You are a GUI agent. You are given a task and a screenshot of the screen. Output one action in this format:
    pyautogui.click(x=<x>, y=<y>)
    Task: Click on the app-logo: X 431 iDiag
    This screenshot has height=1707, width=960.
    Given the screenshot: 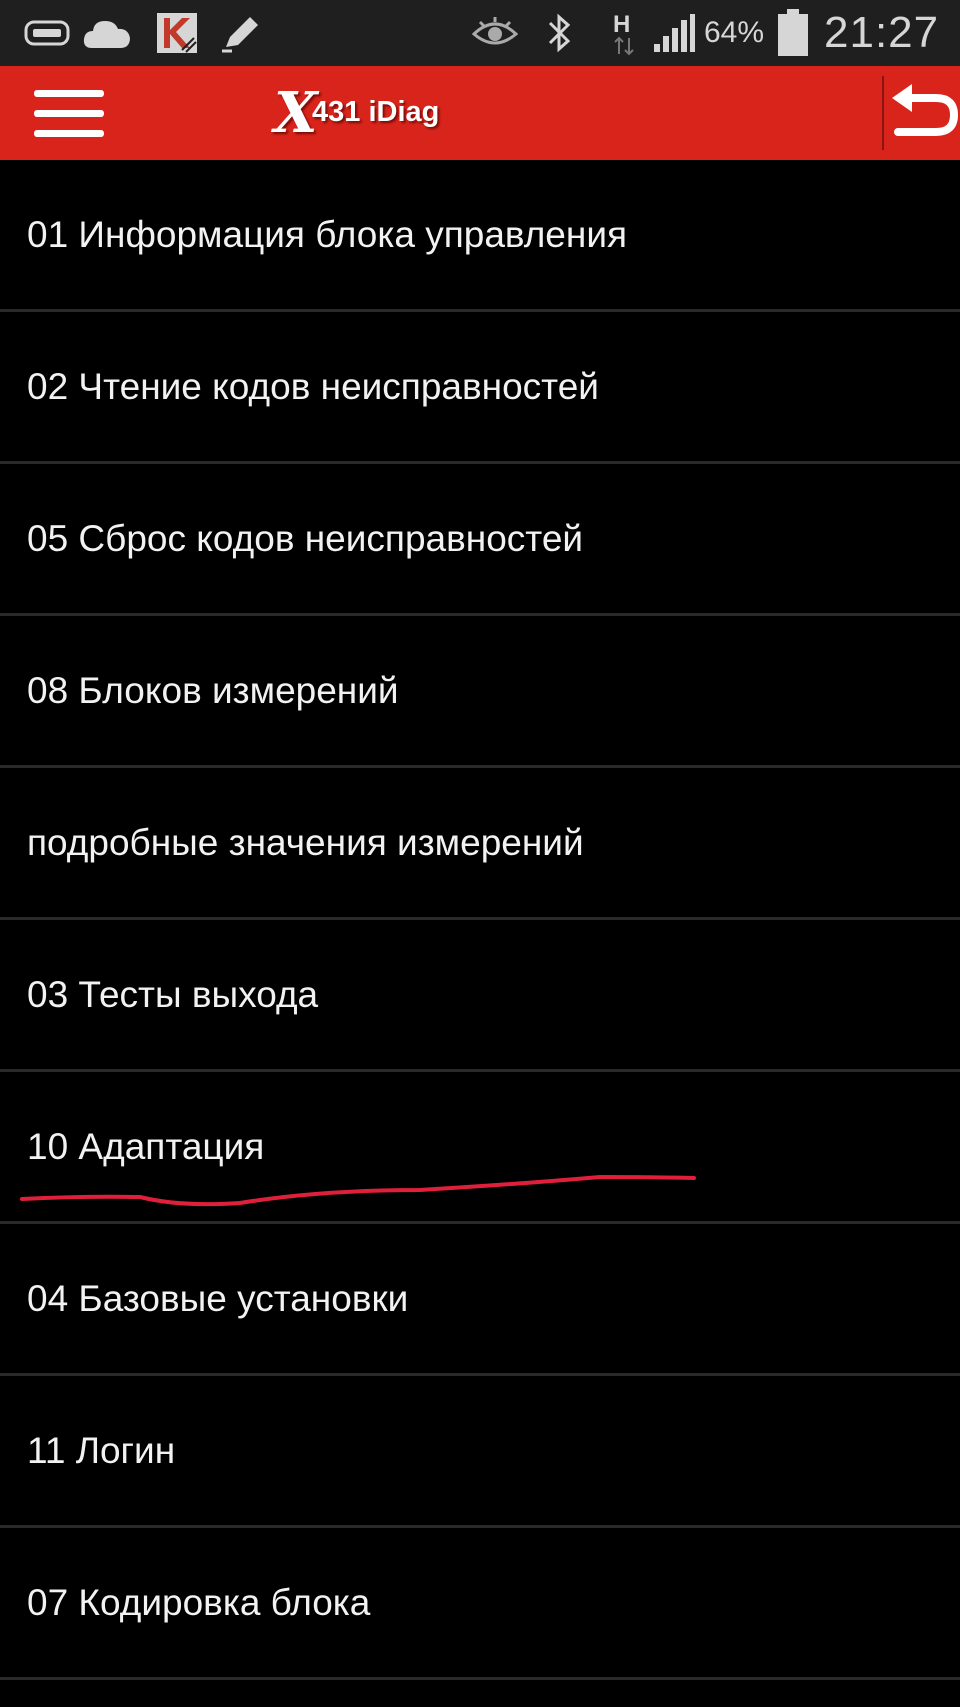 What is the action you would take?
    pyautogui.click(x=364, y=114)
    